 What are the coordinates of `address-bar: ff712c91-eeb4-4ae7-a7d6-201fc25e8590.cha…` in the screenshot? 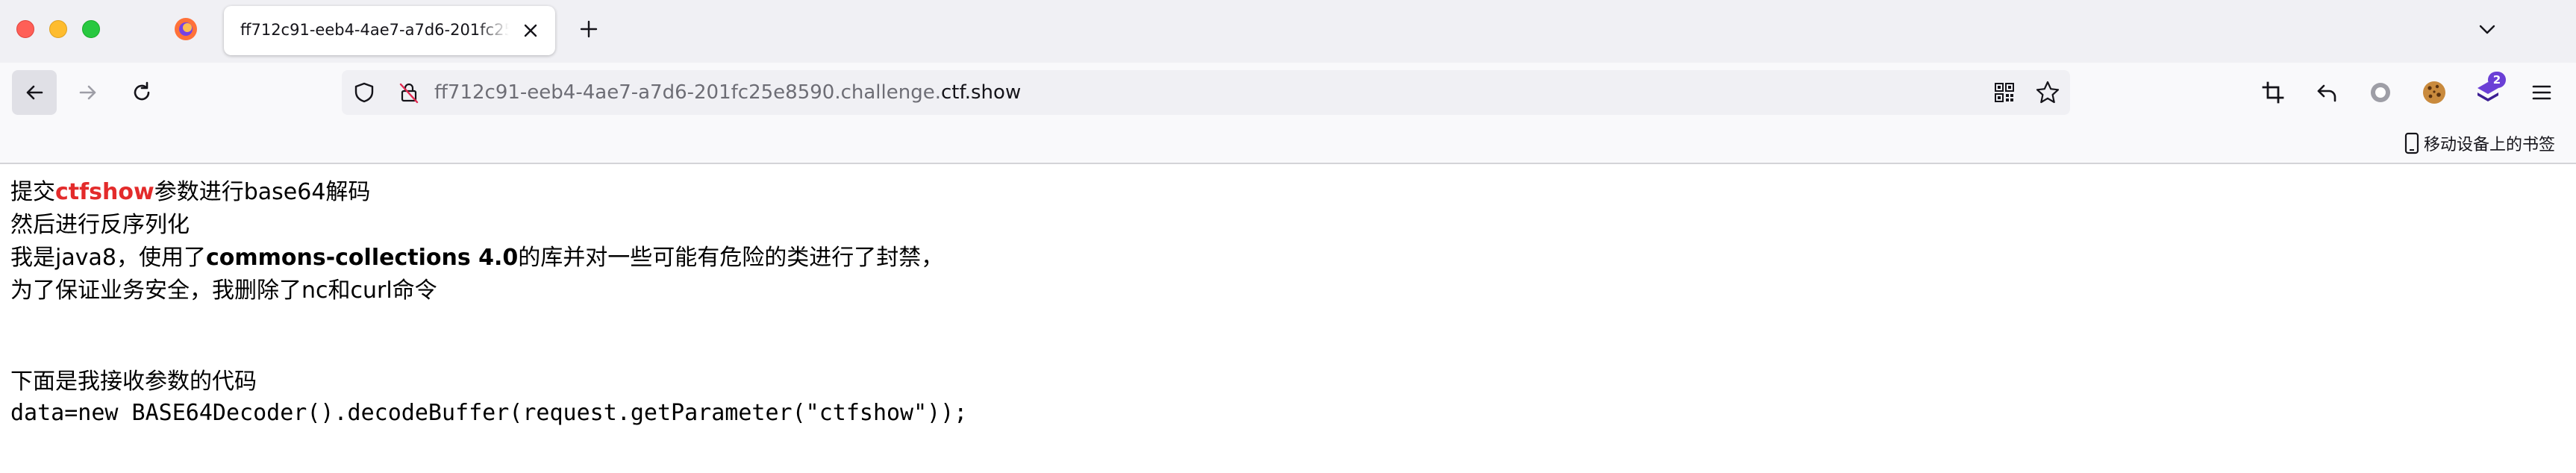 It's located at (1206, 93).